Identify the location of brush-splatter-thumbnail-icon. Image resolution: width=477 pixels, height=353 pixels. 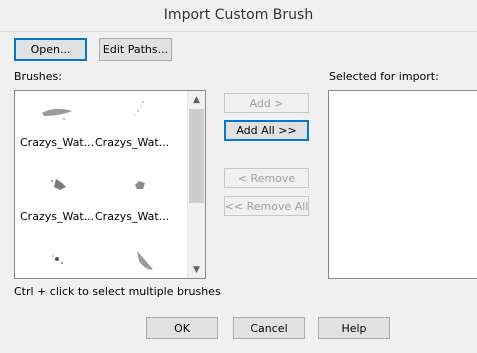
(139, 108).